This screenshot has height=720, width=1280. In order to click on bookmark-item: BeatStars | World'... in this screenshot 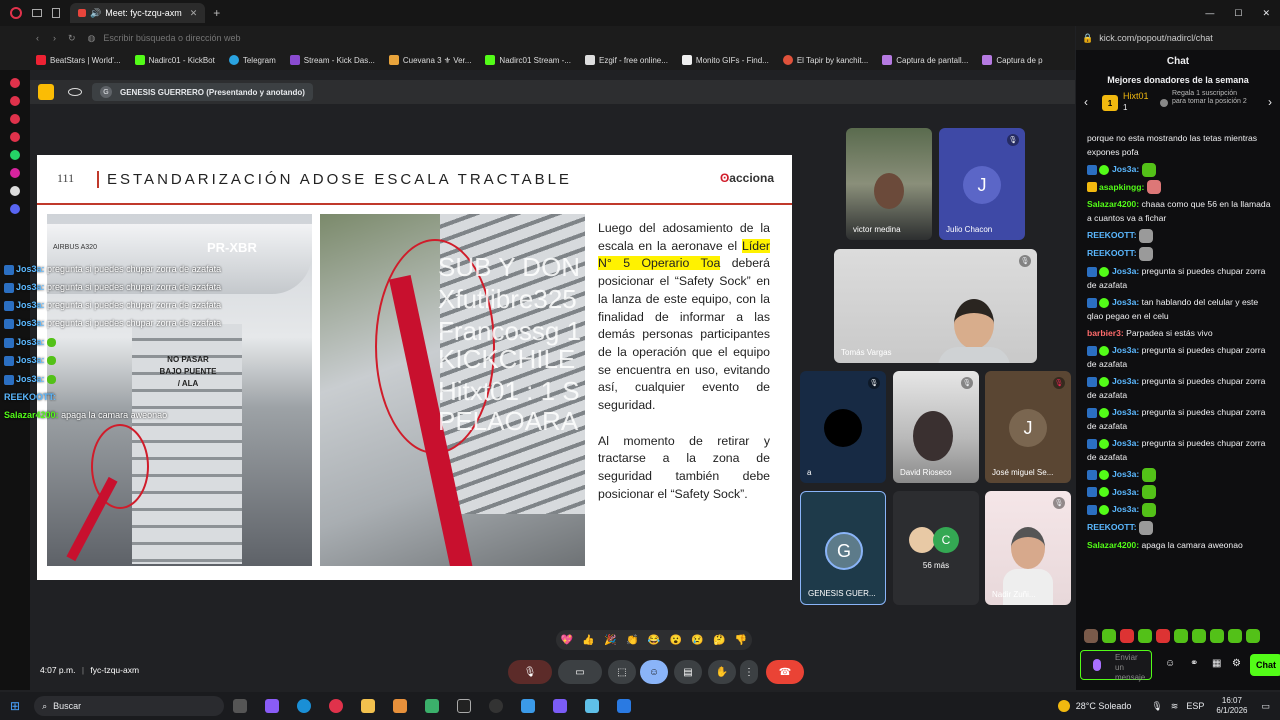, I will do `click(78, 60)`.